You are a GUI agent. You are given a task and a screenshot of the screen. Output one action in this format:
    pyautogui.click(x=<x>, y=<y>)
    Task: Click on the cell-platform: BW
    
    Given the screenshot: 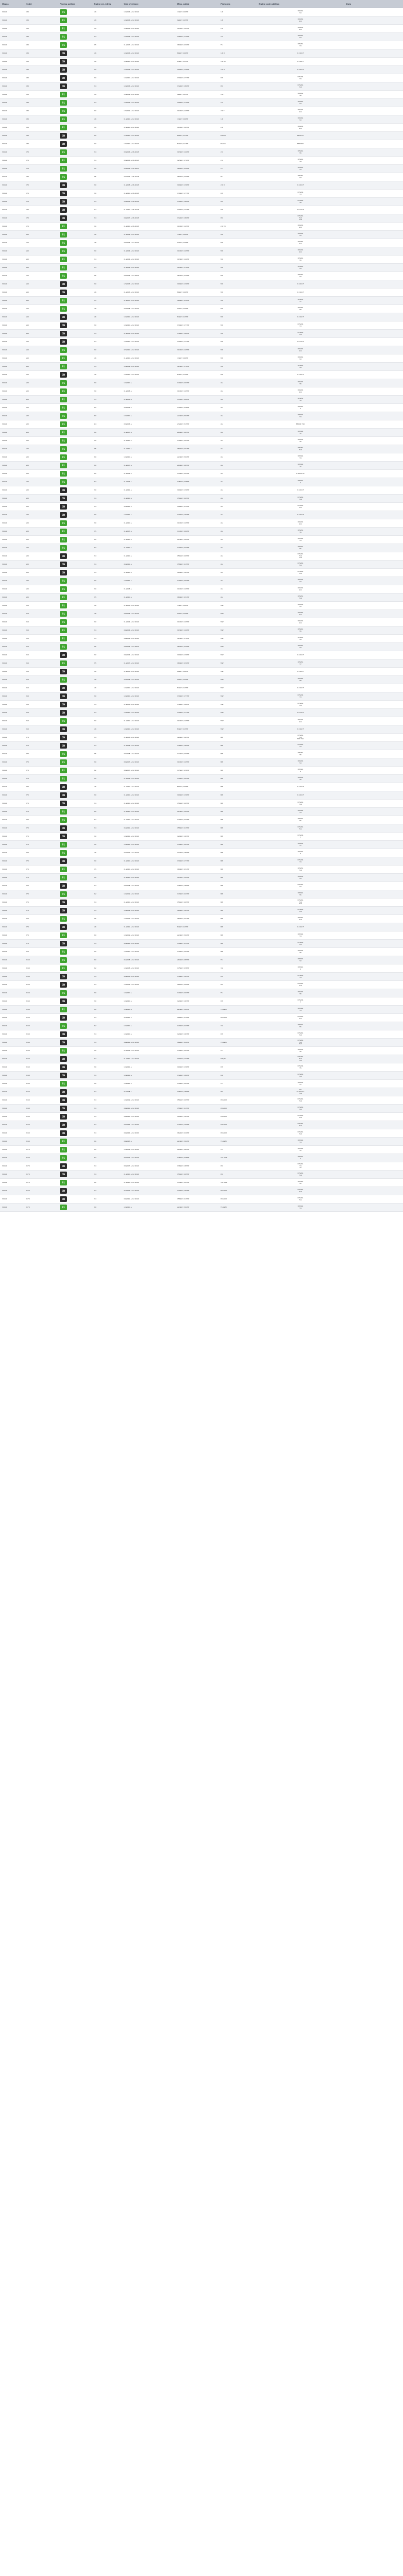 What is the action you would take?
    pyautogui.click(x=238, y=910)
    